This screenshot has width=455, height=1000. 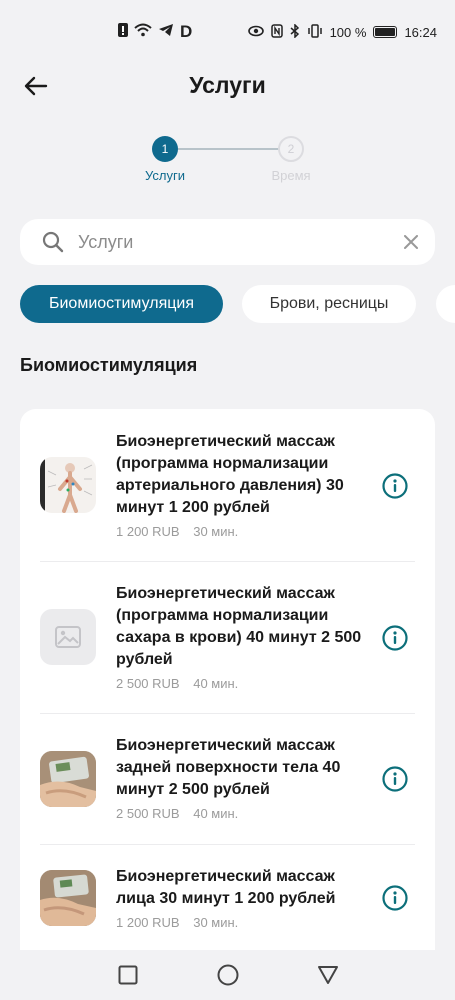 I want to click on status-right-icons: 100 % 16:24, so click(x=342, y=31).